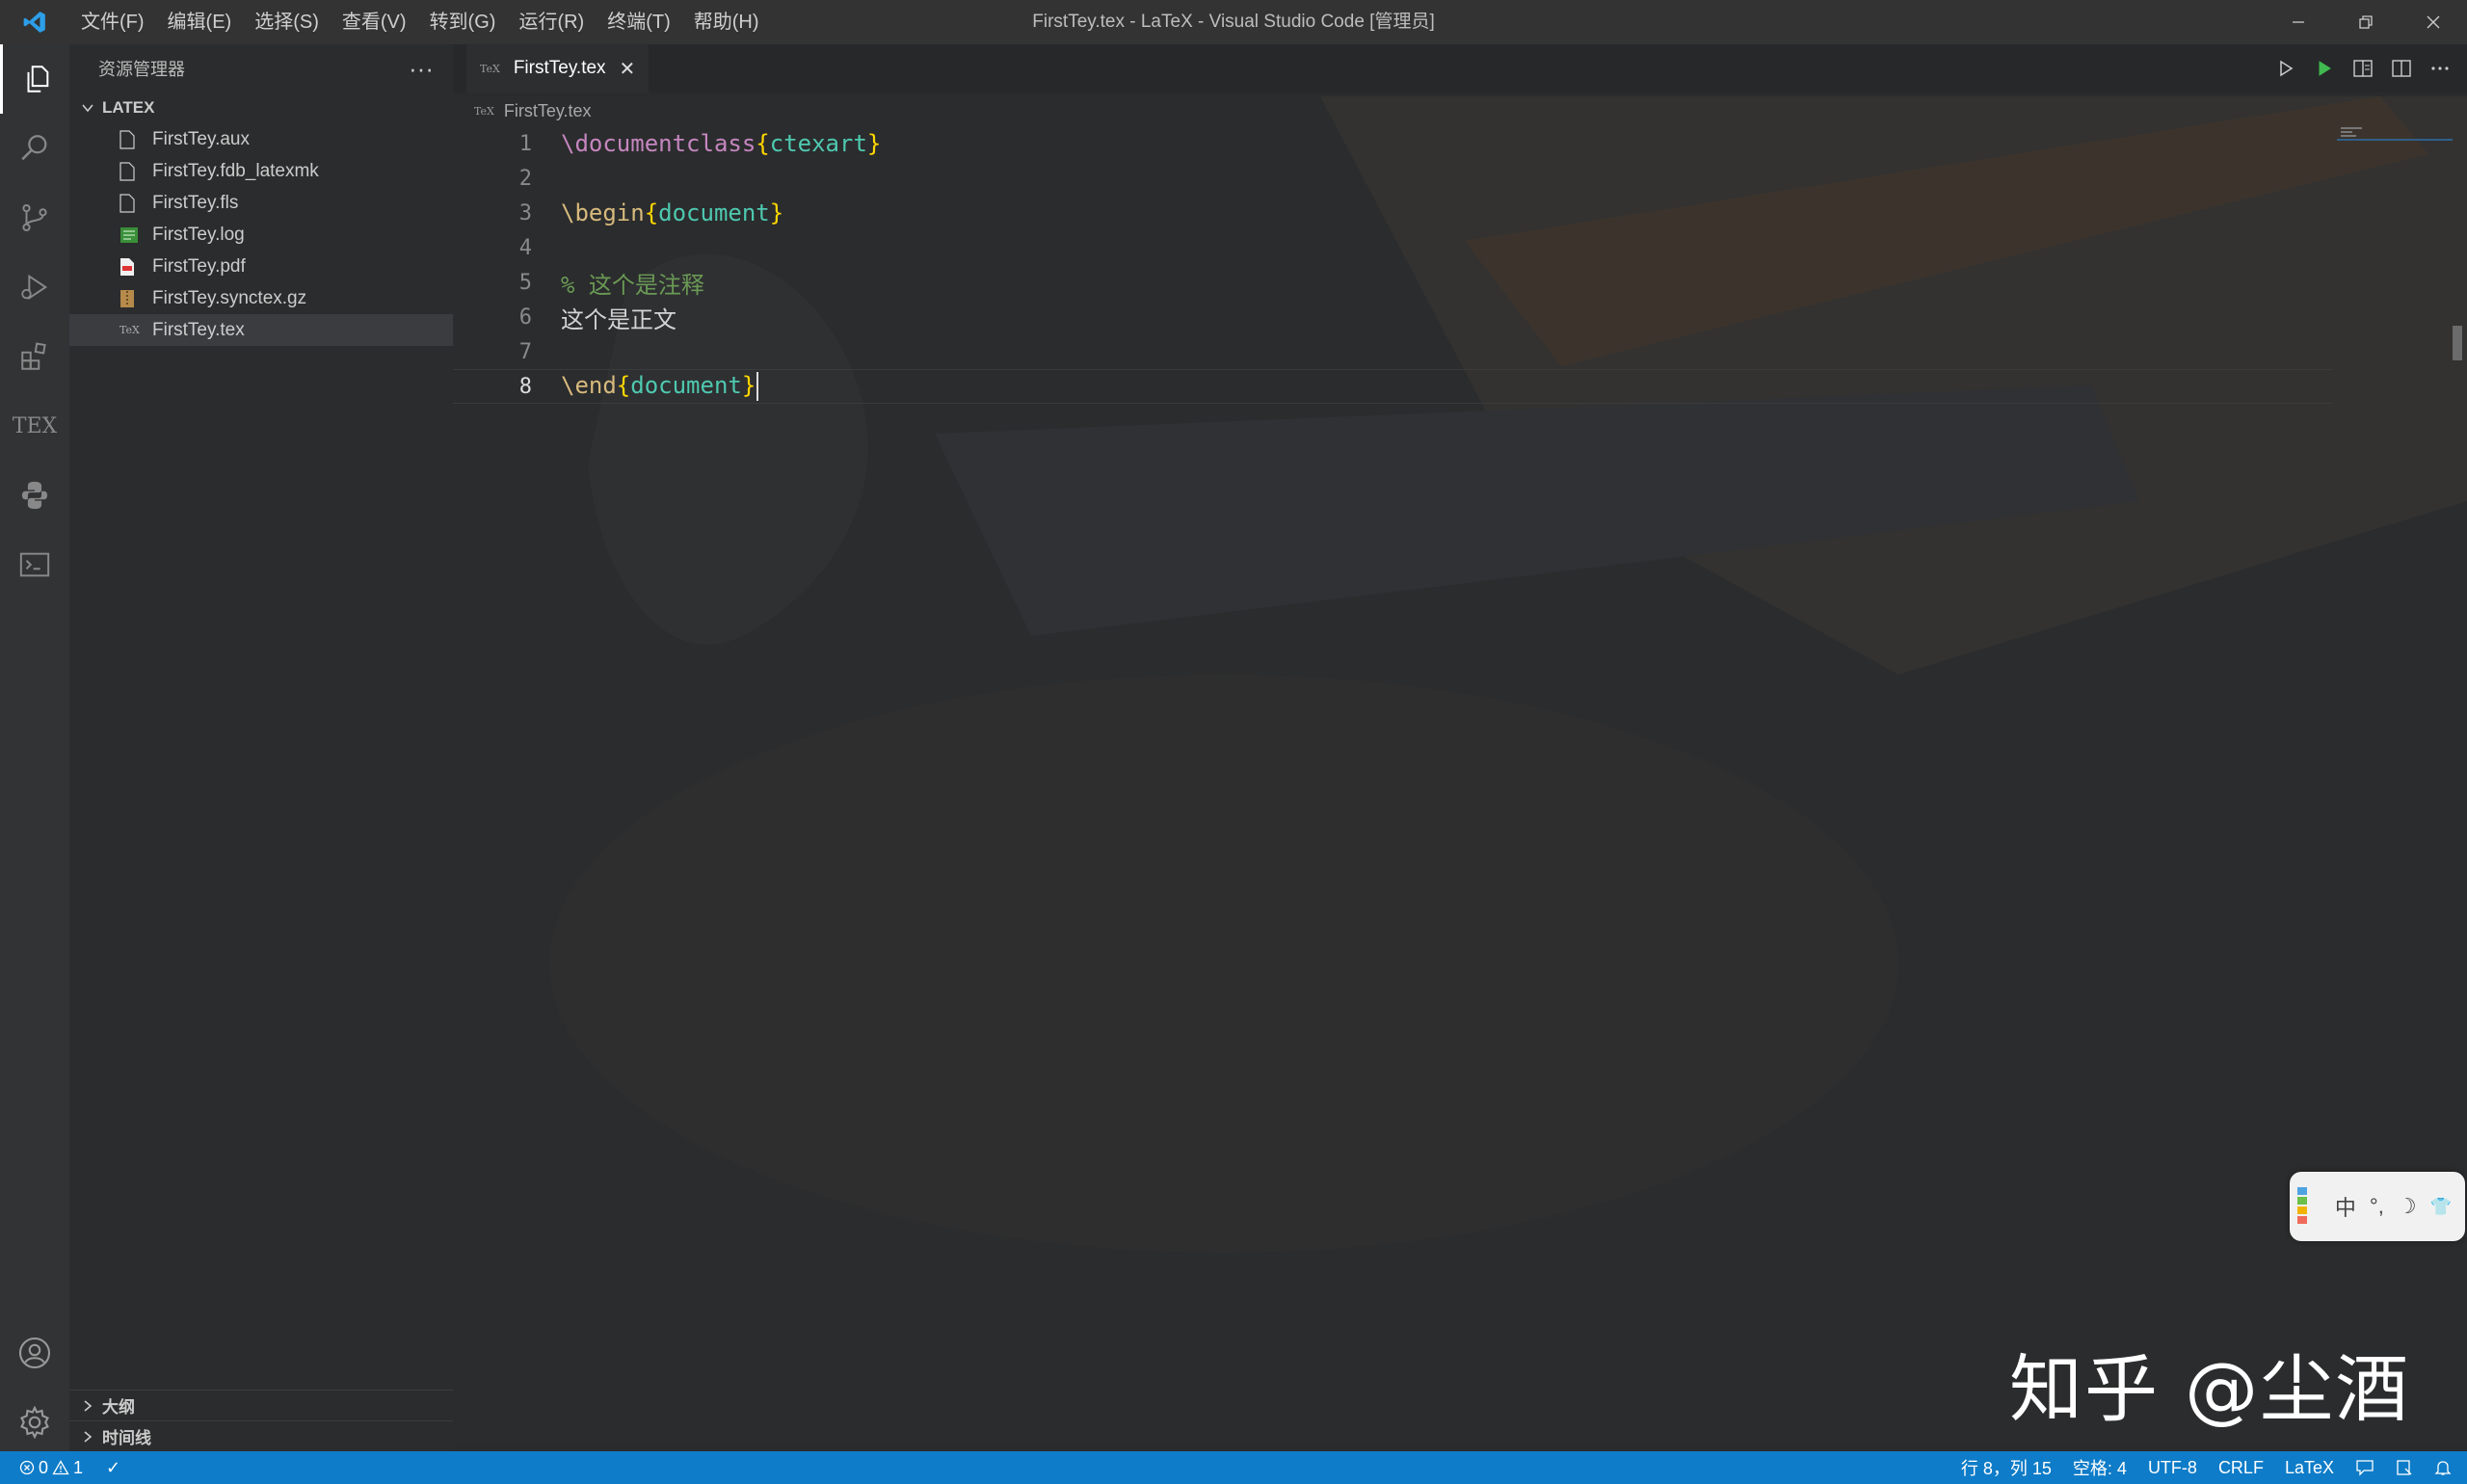 The width and height of the screenshot is (2467, 1484). What do you see at coordinates (421, 69) in the screenshot?
I see `more-actions-icon: ···` at bounding box center [421, 69].